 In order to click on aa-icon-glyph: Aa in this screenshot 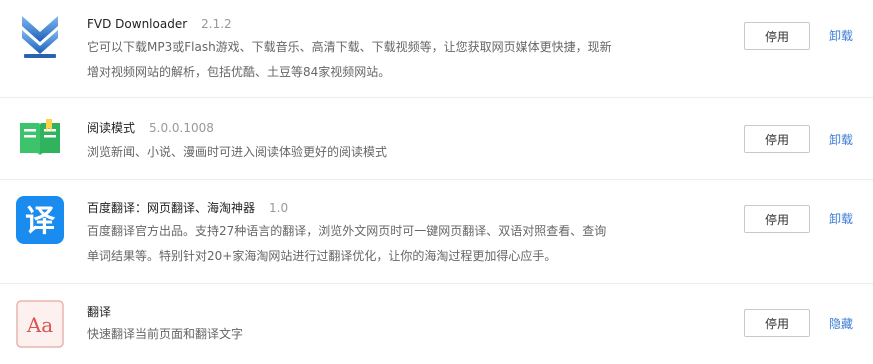, I will do `click(39, 325)`.